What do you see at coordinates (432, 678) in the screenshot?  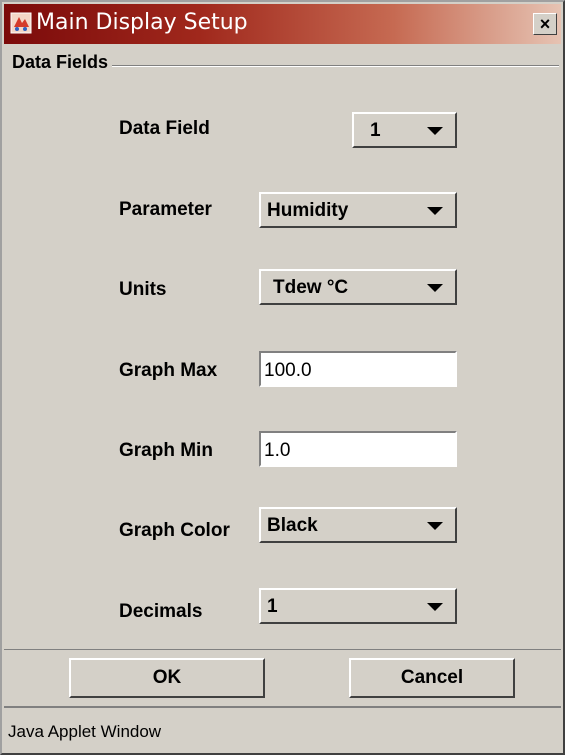 I see `cancel-button: Cancel` at bounding box center [432, 678].